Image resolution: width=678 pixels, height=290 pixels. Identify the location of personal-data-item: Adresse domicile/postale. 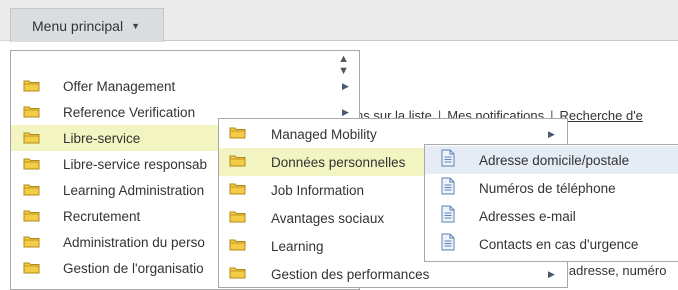
(551, 160).